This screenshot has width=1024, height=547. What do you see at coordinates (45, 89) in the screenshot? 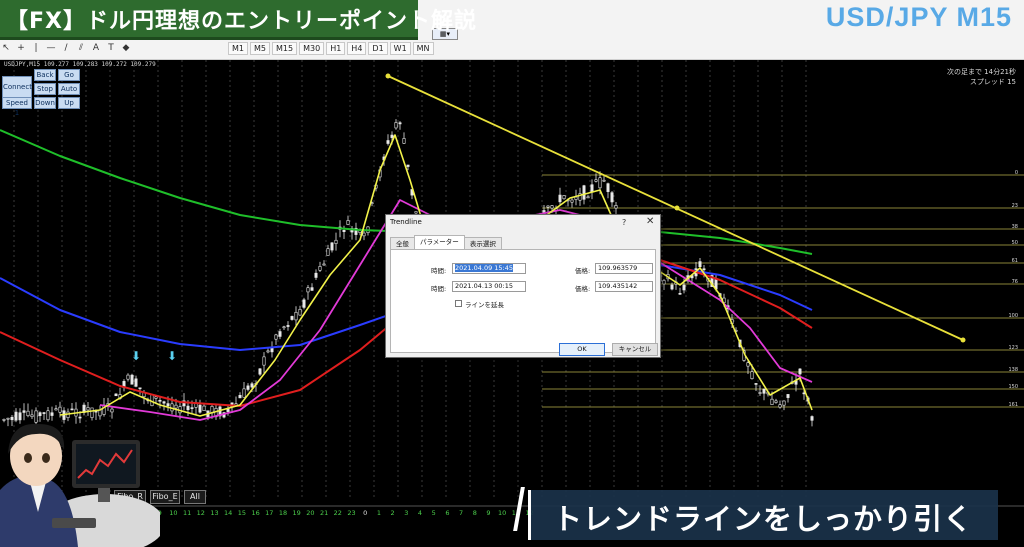
I see `stop-button: Stop` at bounding box center [45, 89].